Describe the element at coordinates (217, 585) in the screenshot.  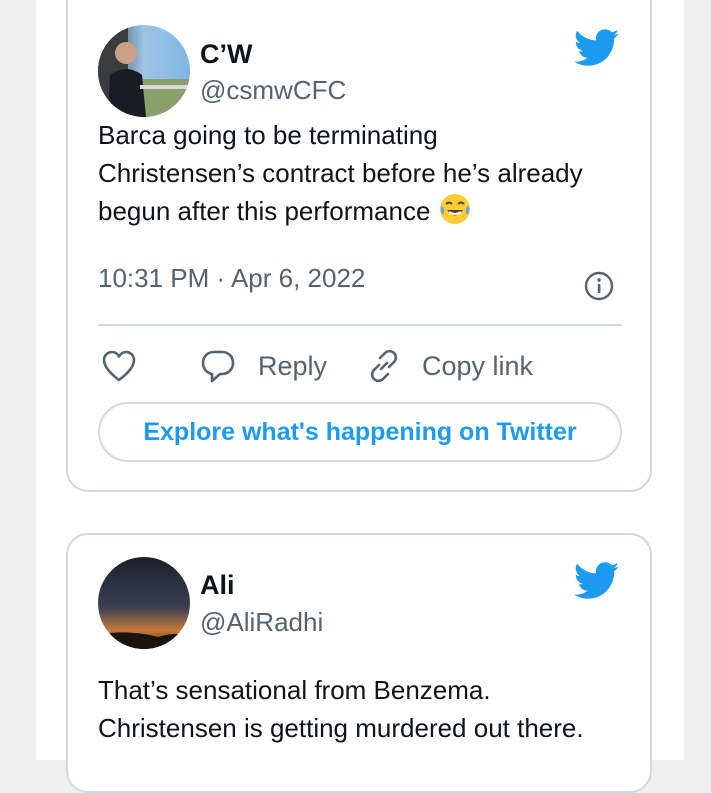
I see `display-name: Ali` at that location.